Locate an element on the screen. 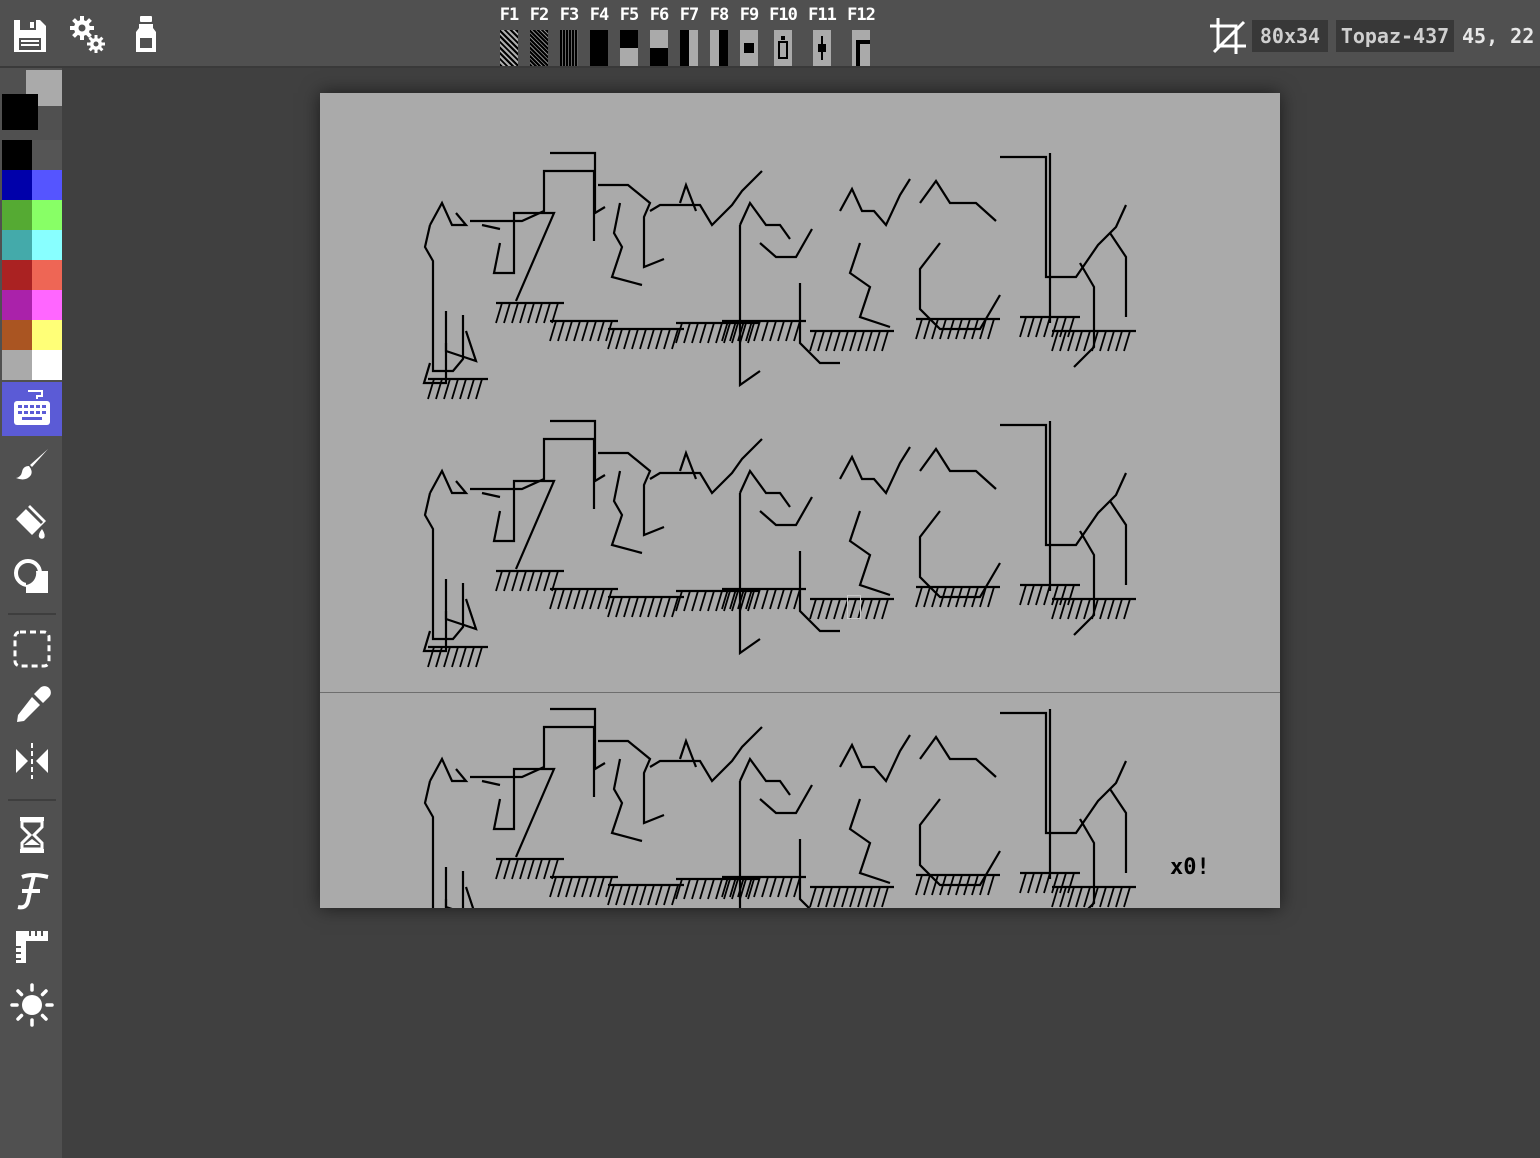 The image size is (1540, 1158). eyedropper-tool is located at coordinates (32, 705).